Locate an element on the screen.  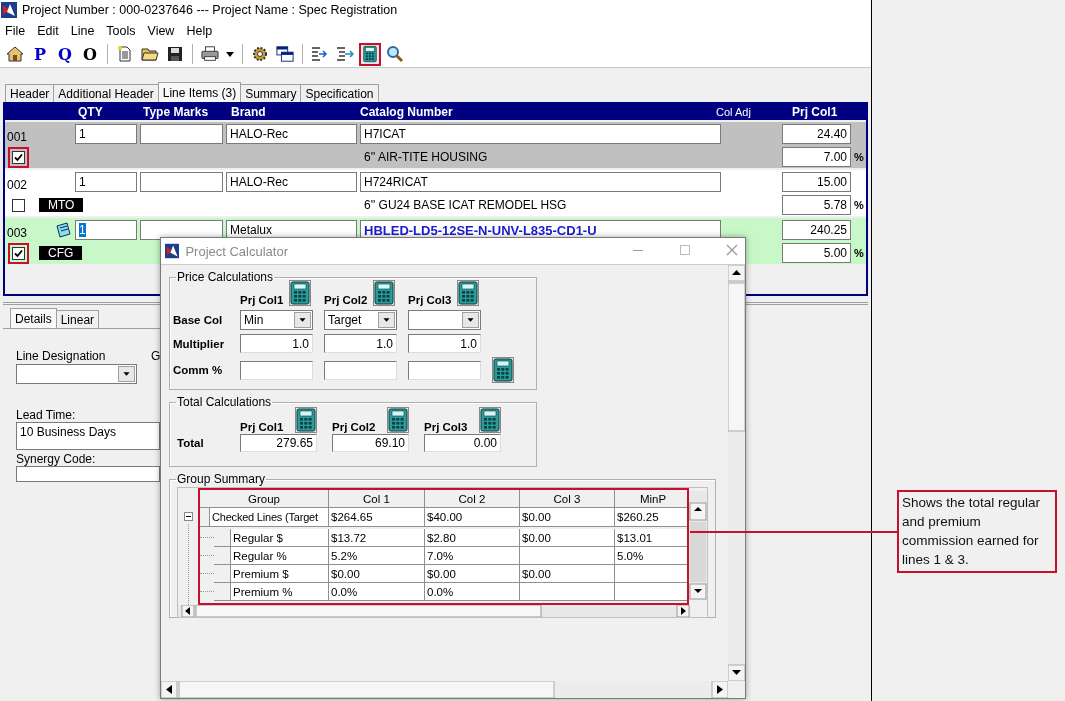
price-field: 24.40 is located at coordinates (816, 134).